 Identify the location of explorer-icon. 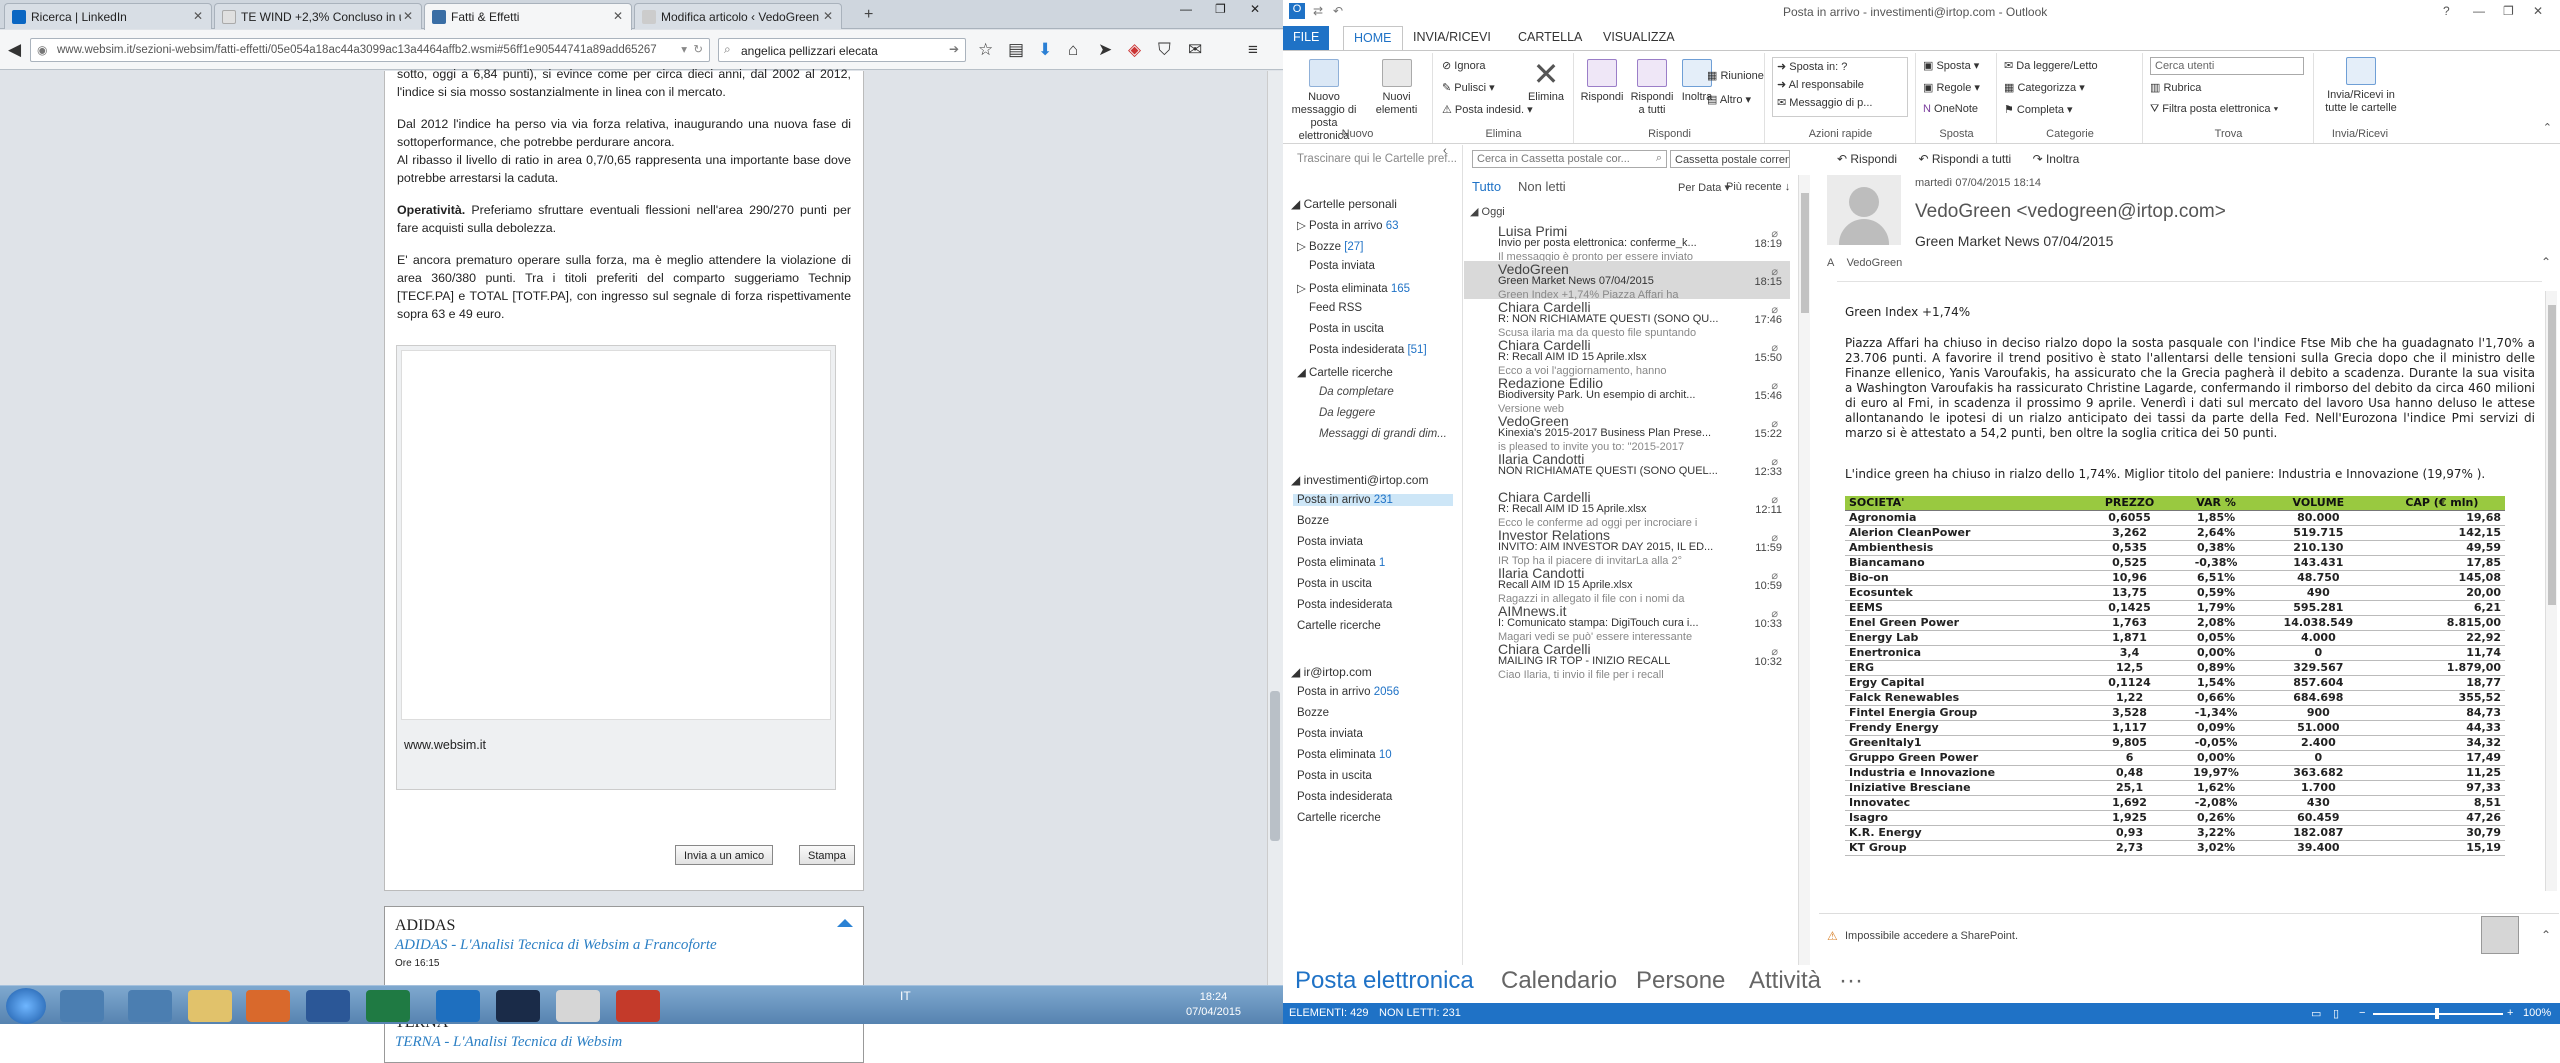
(210, 1006).